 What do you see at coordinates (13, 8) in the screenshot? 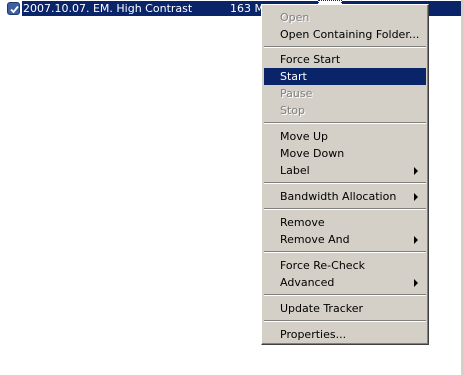
I see `checkmark-icon` at bounding box center [13, 8].